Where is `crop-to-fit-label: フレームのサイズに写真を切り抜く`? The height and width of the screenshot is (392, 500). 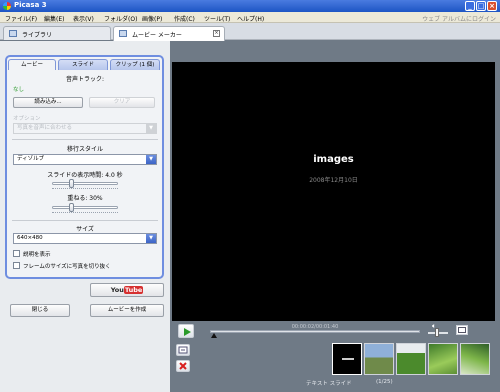
crop-to-fit-label: フレームのサイズに写真を切り抜く is located at coordinates (67, 267).